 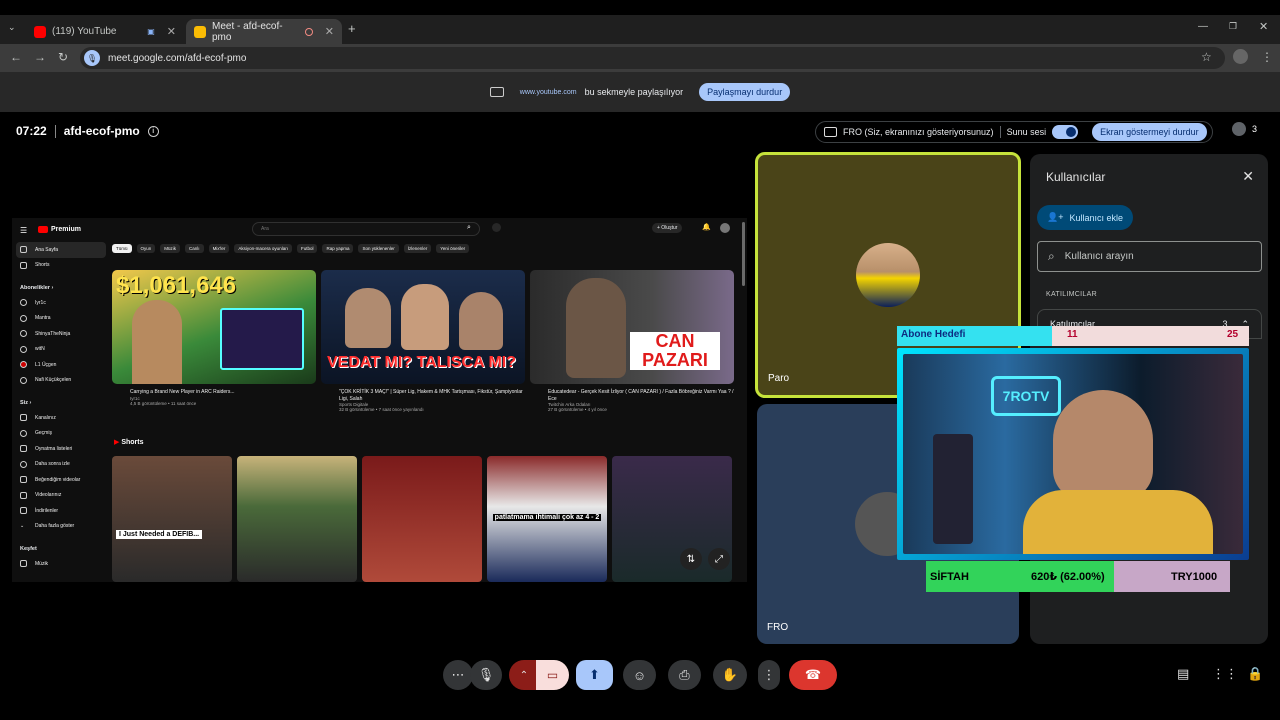 What do you see at coordinates (247, 31) in the screenshot?
I see `tab-title: Meet - afd-ecof-pmo` at bounding box center [247, 31].